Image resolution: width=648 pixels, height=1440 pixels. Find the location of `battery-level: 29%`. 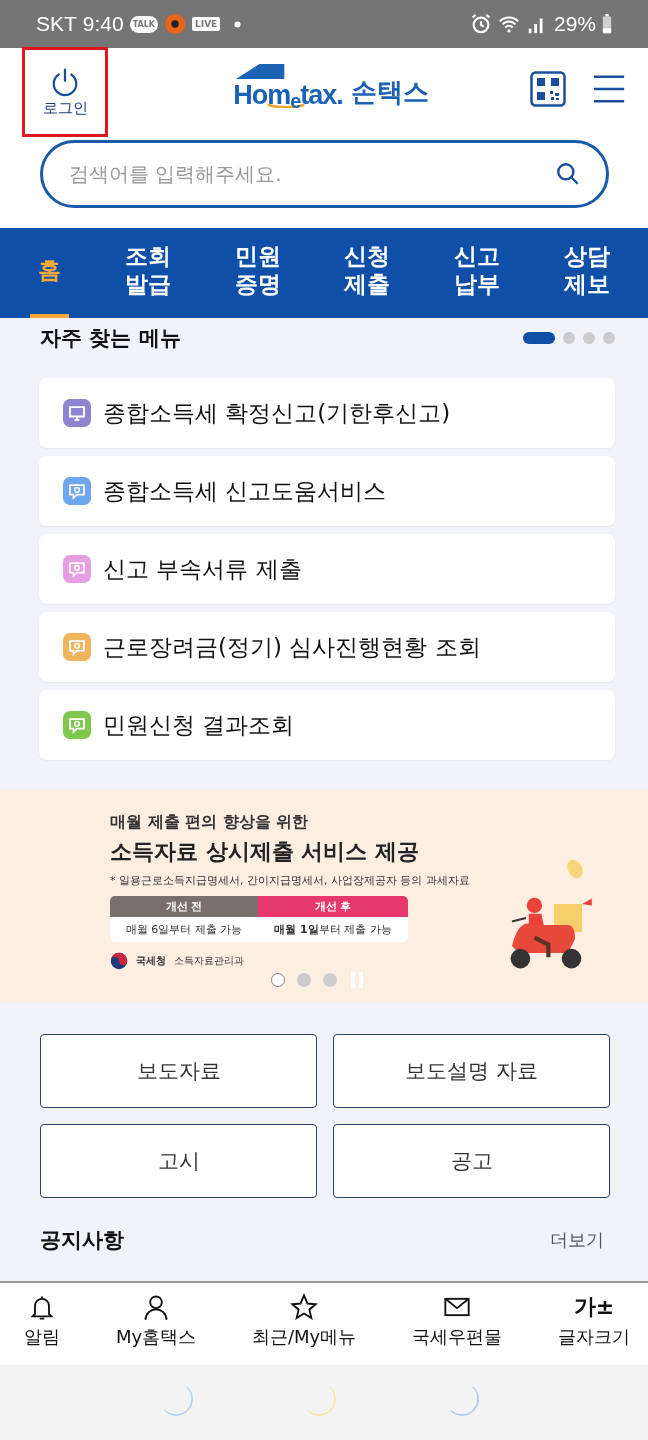

battery-level: 29% is located at coordinates (574, 24).